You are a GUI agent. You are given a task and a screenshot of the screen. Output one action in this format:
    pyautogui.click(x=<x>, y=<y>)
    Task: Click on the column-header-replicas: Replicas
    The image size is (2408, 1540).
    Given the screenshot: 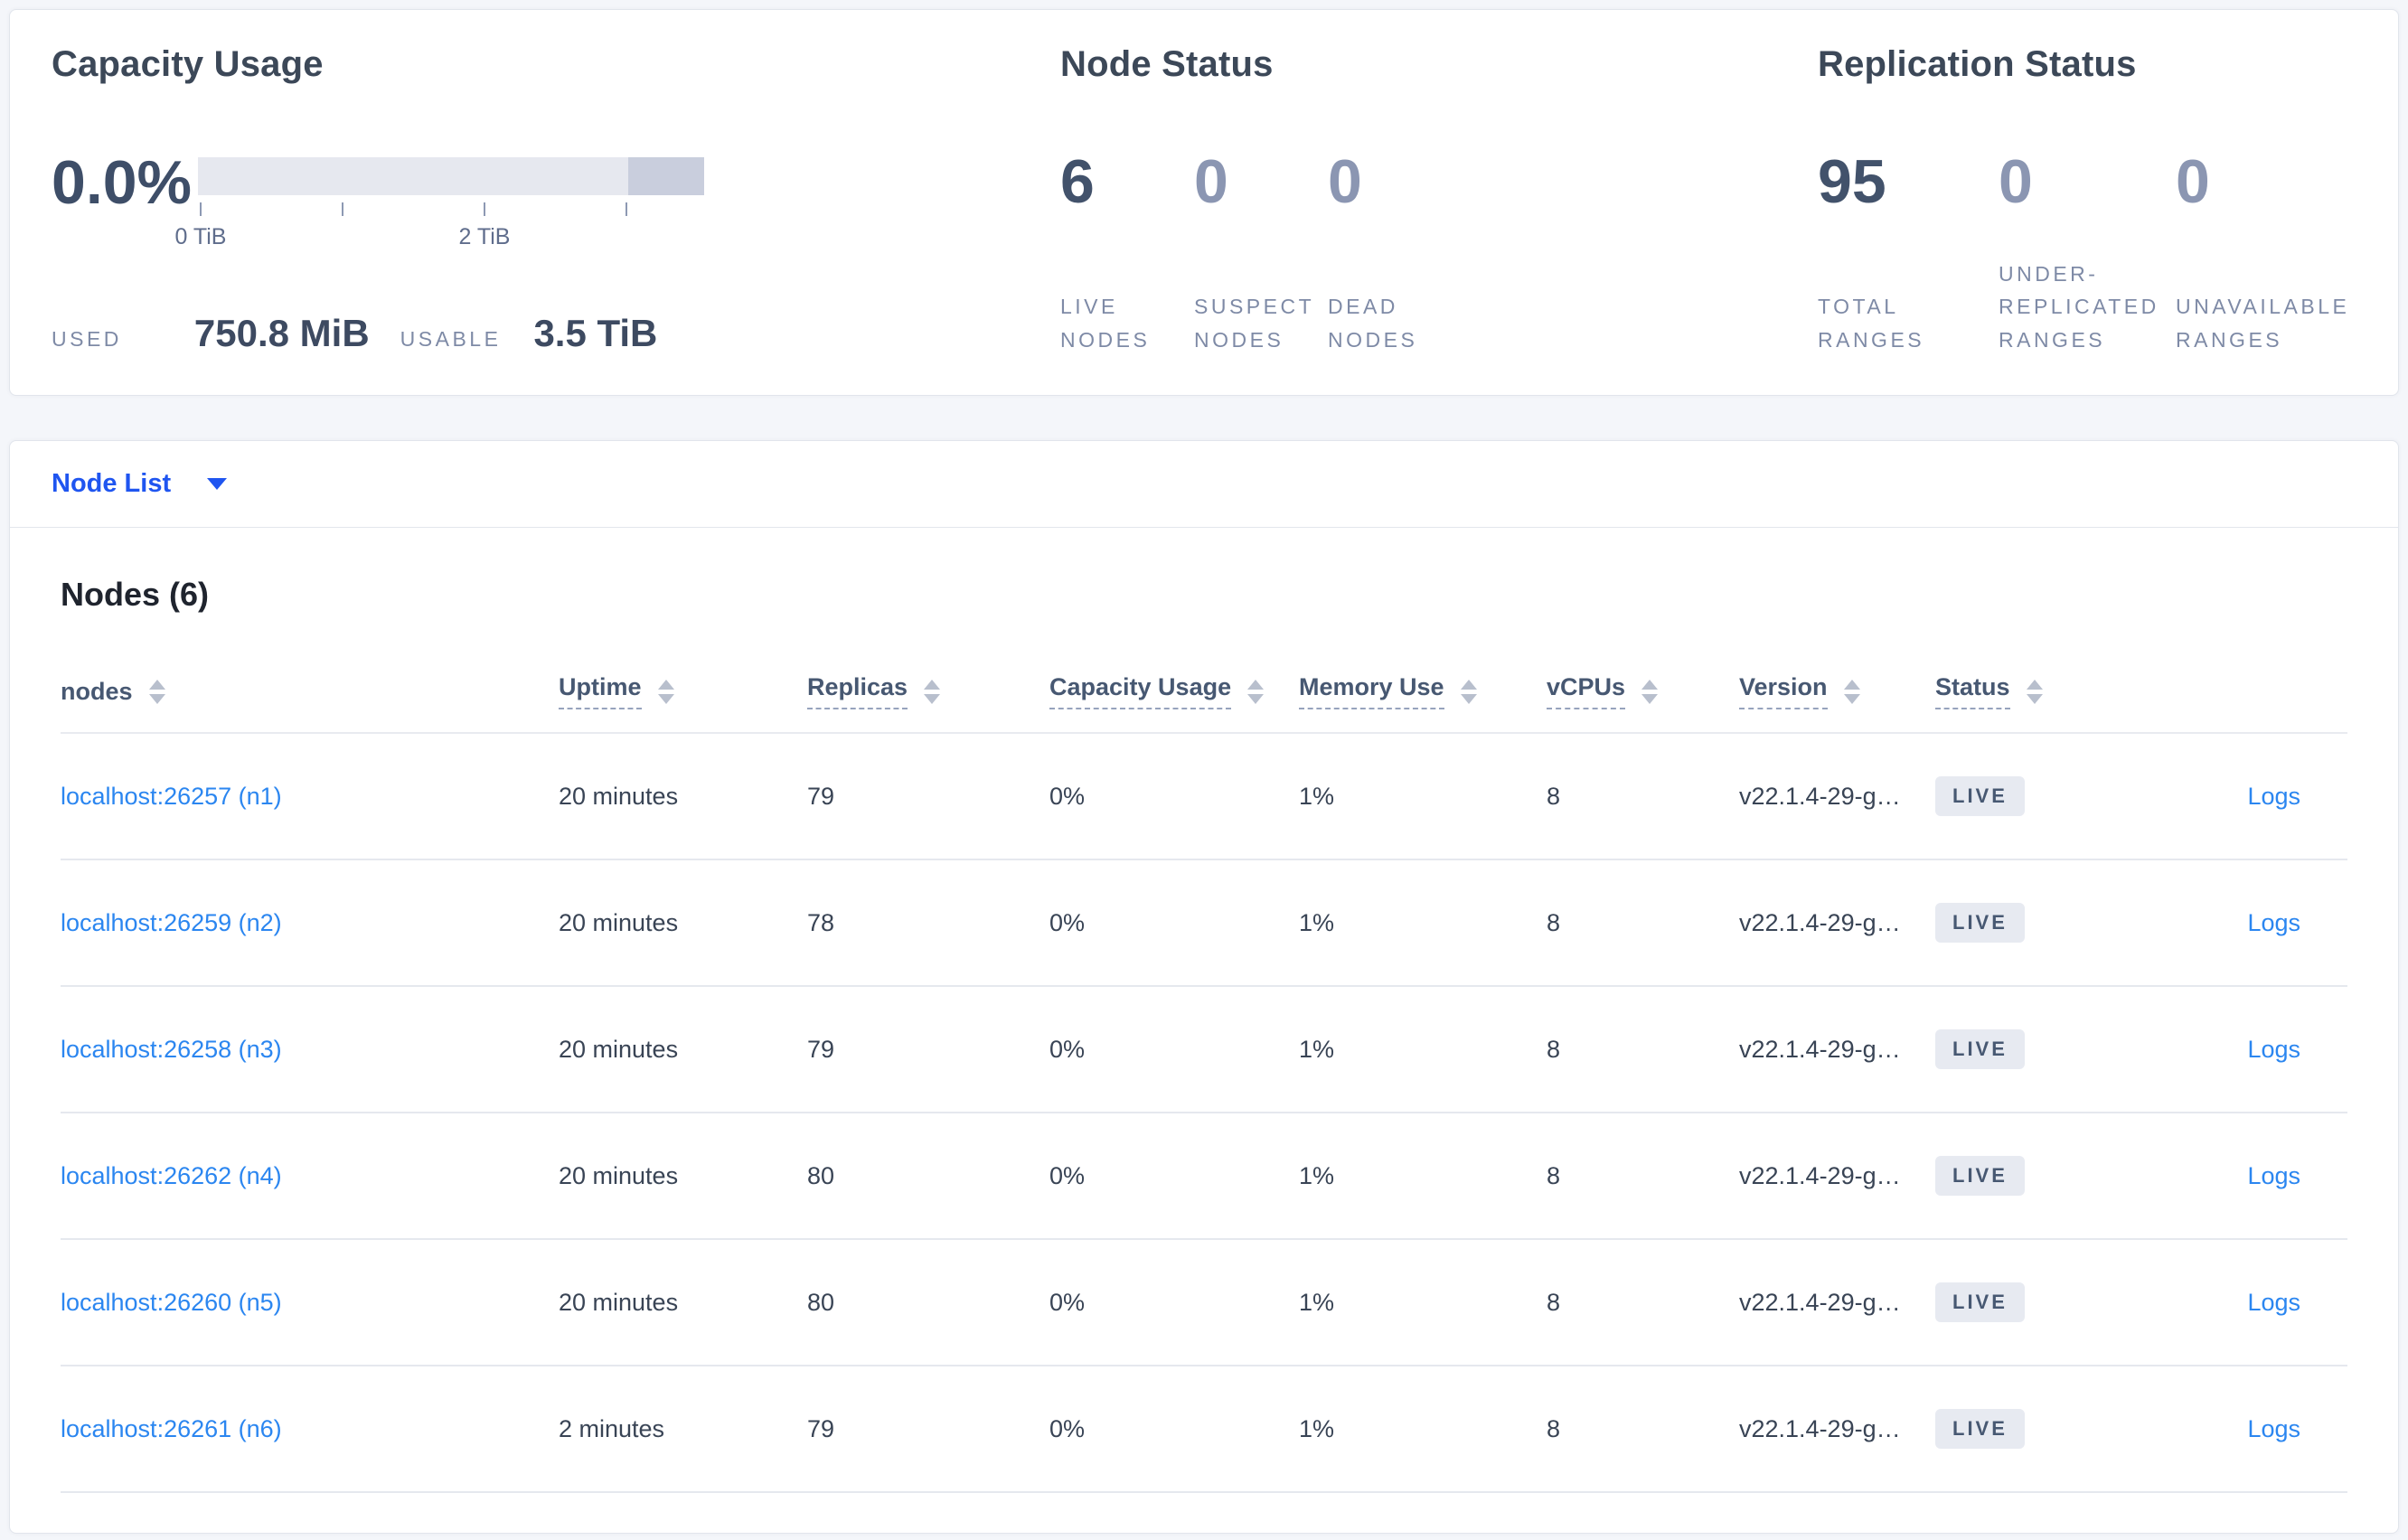 What is the action you would take?
    pyautogui.click(x=928, y=691)
    